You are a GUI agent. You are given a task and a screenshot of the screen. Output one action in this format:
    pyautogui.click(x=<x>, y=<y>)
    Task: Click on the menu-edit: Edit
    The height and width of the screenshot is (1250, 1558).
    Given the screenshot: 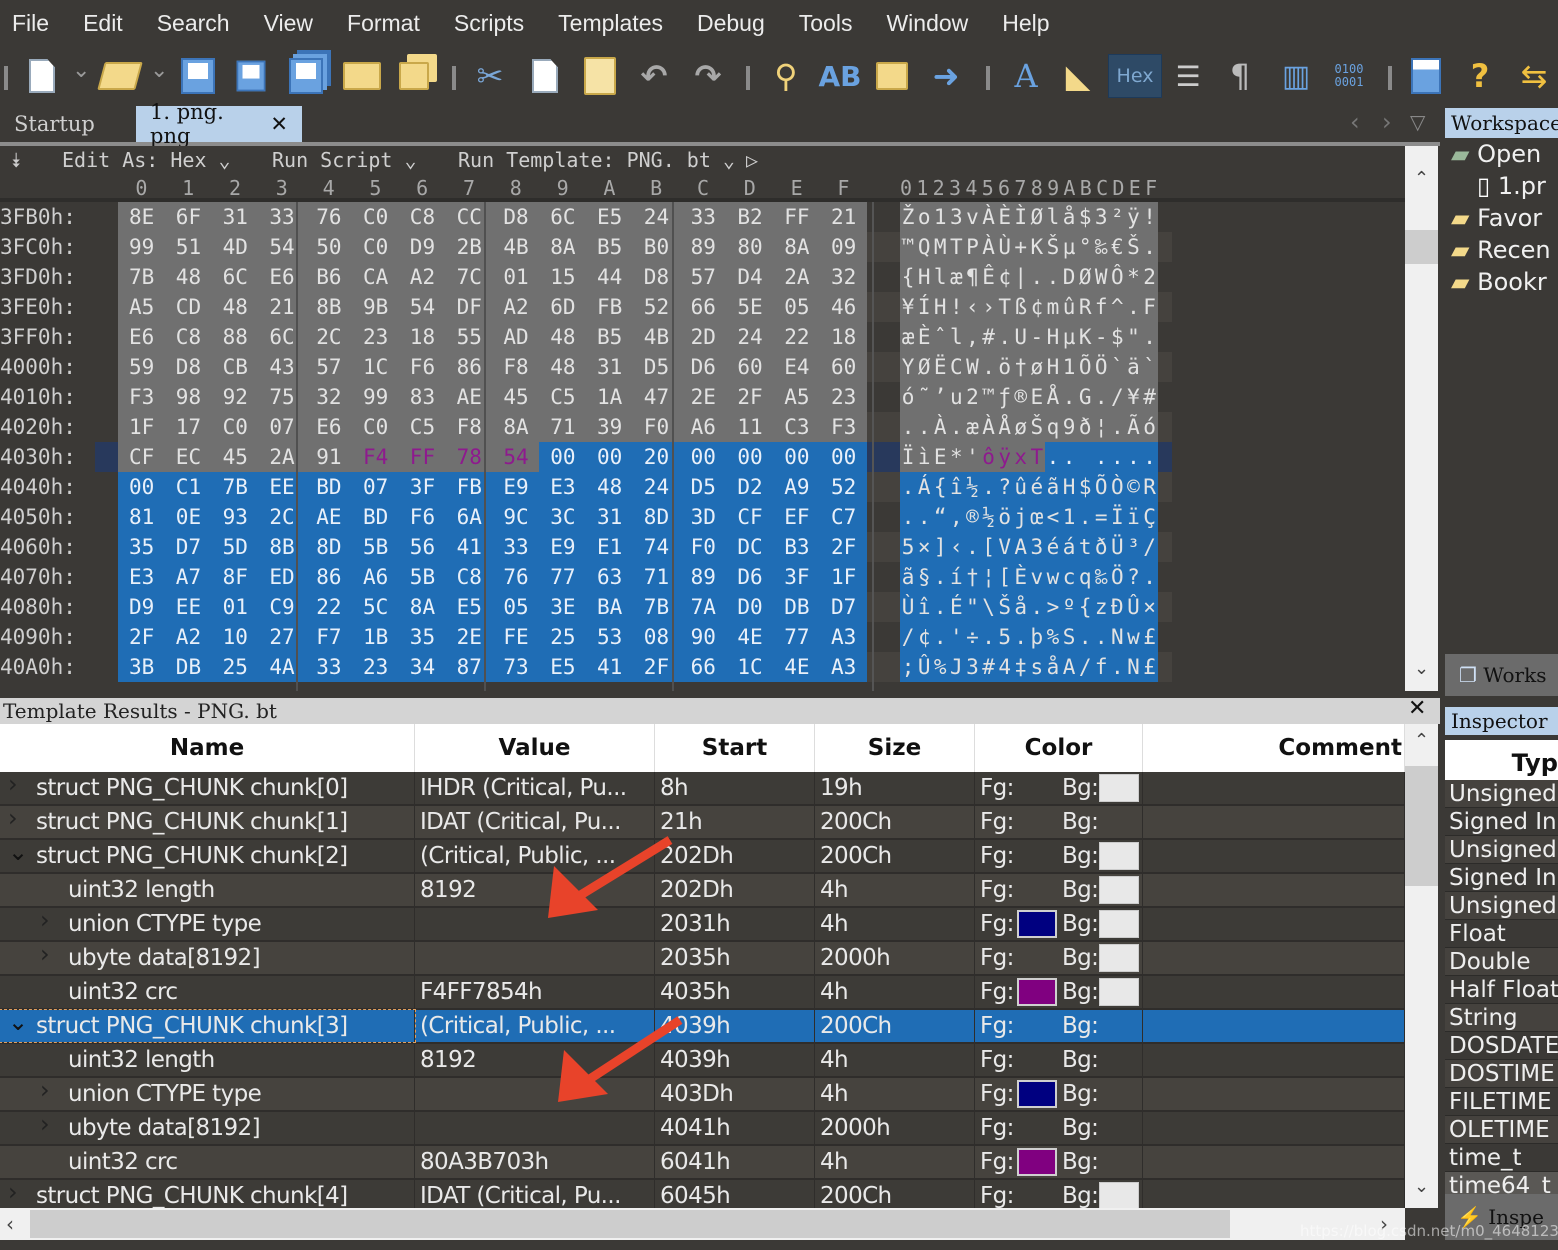 What is the action you would take?
    pyautogui.click(x=103, y=23)
    